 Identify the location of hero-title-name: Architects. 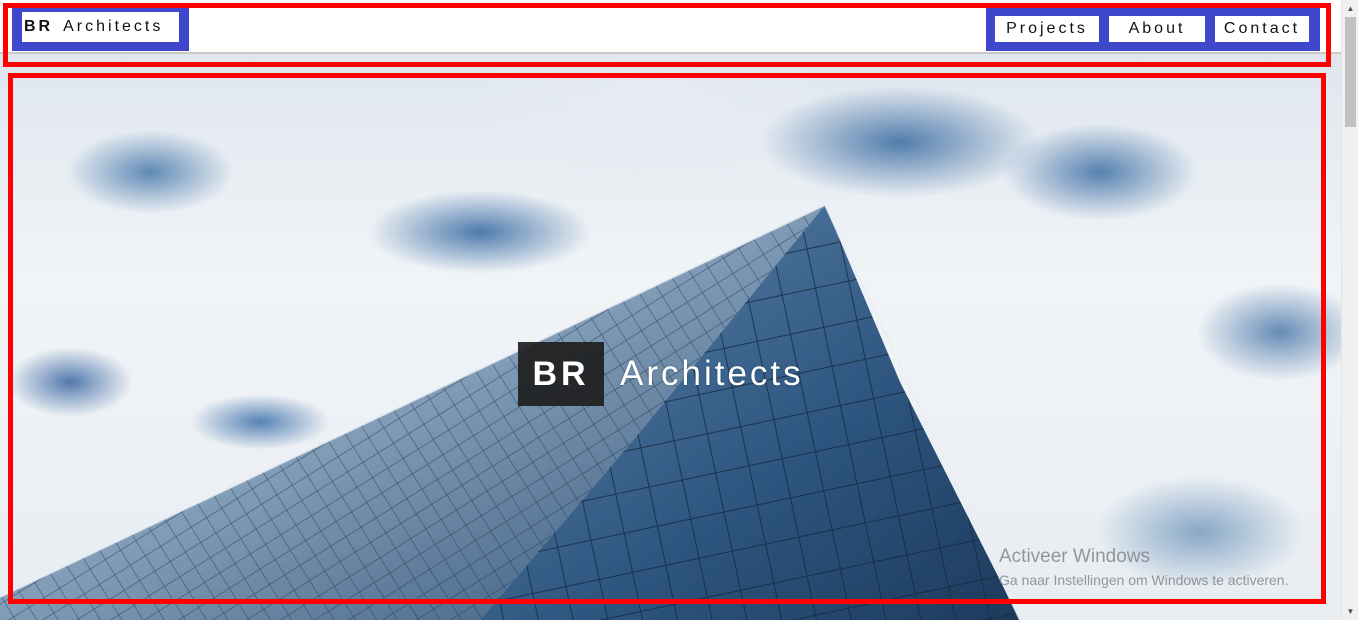
(712, 373).